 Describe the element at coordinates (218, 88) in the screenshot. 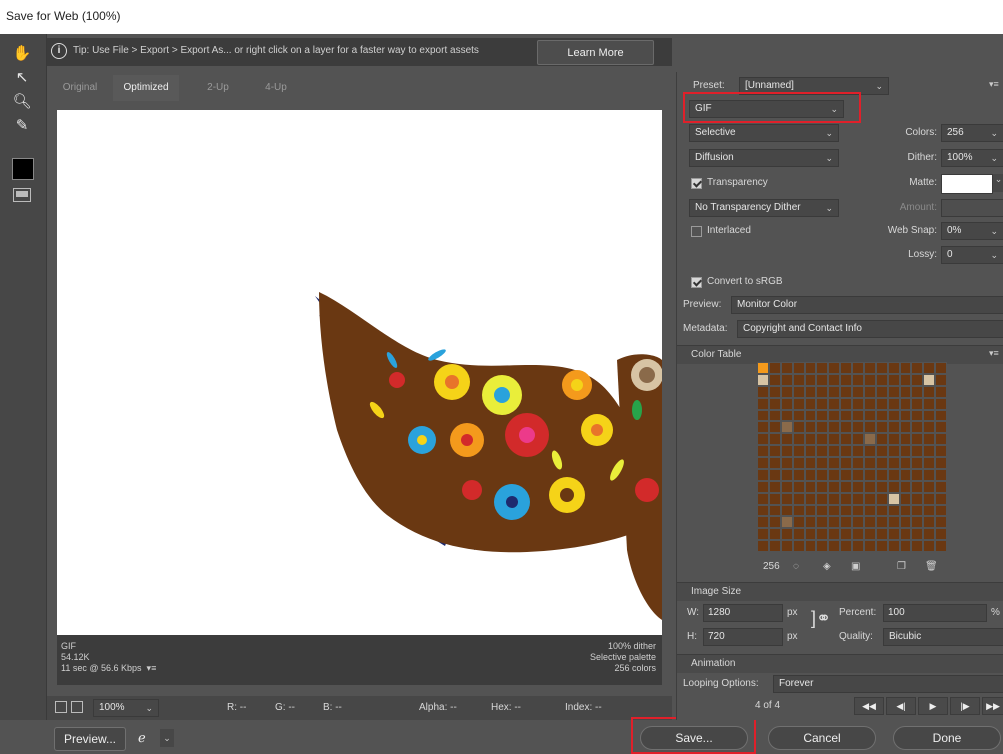

I see `tab-2-up: 2-Up` at that location.